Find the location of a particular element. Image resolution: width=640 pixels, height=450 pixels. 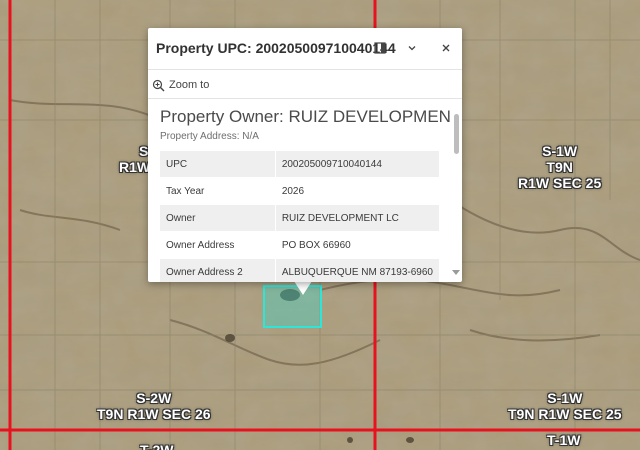

attribute-value: 2026 is located at coordinates (357, 191).